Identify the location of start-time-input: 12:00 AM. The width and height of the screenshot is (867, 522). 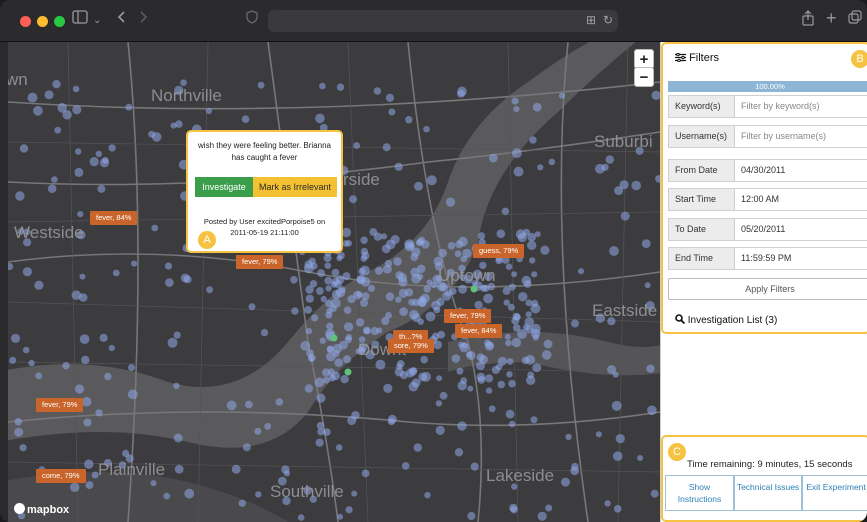
(760, 199).